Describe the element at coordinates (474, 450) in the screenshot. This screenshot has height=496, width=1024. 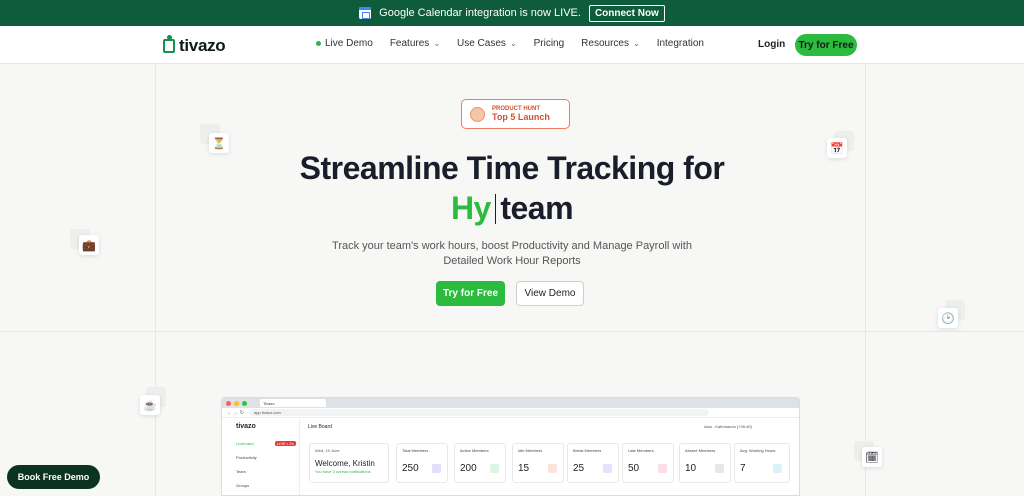
I see `stat-label: Active Members` at that location.